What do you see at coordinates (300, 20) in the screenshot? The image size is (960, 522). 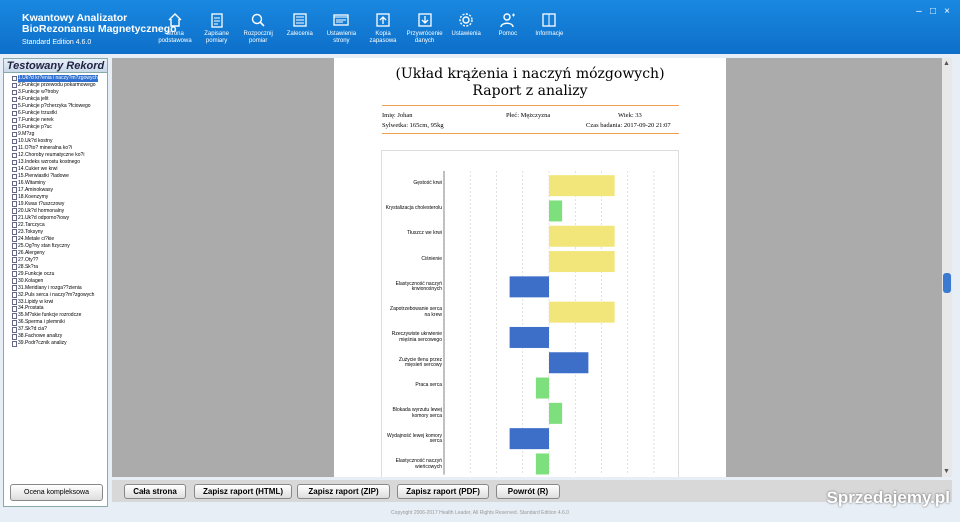 I see `list-icon` at bounding box center [300, 20].